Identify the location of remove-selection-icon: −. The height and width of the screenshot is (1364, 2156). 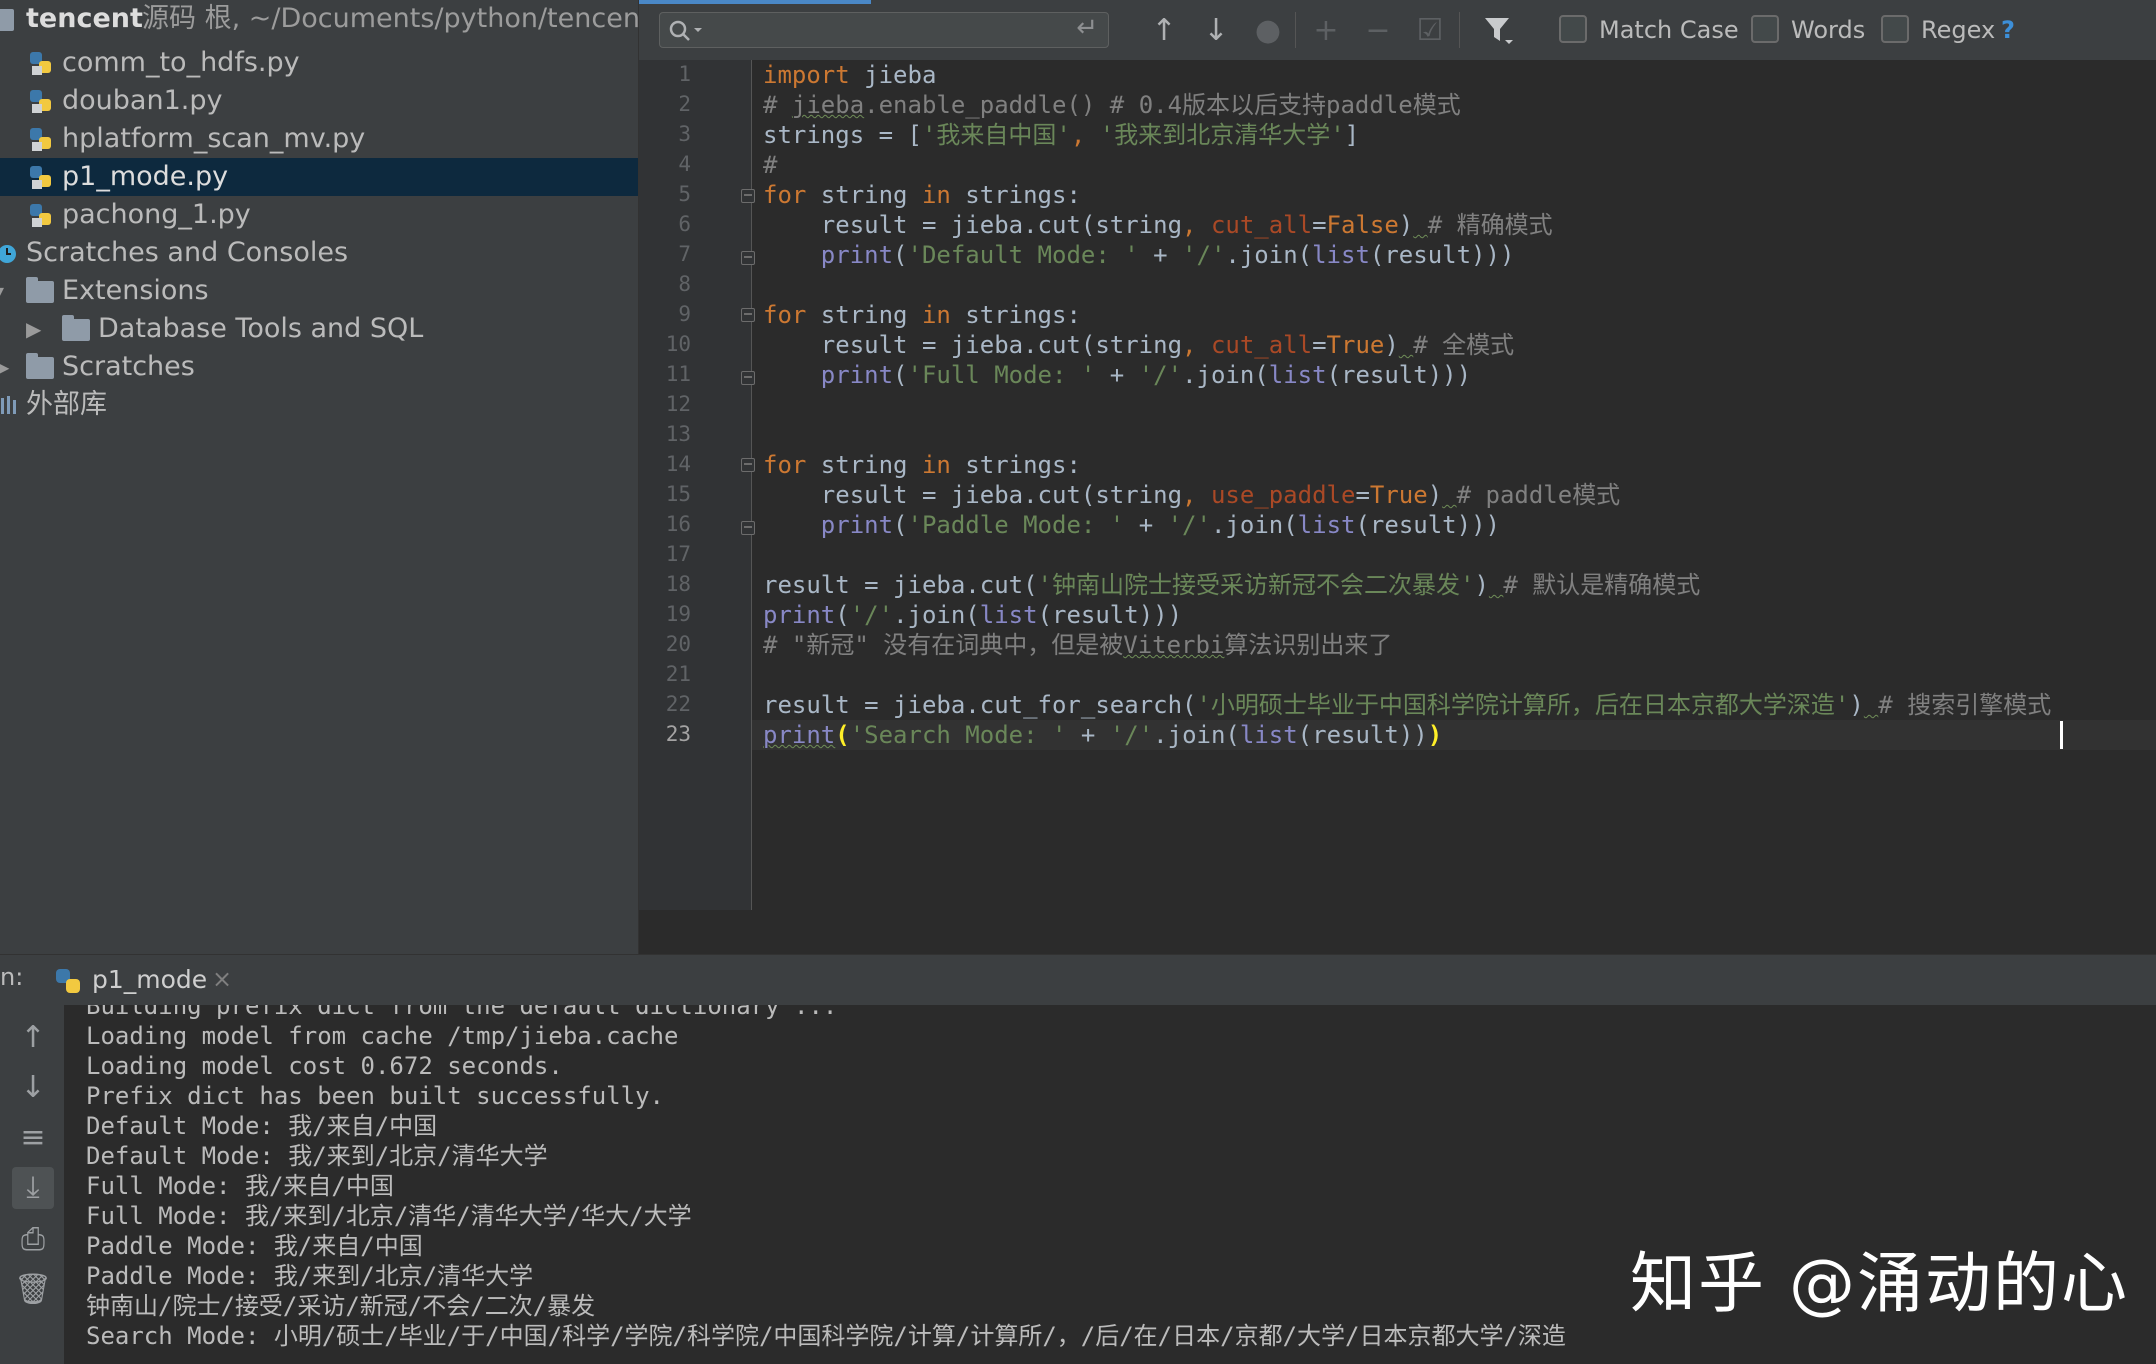
(1378, 31).